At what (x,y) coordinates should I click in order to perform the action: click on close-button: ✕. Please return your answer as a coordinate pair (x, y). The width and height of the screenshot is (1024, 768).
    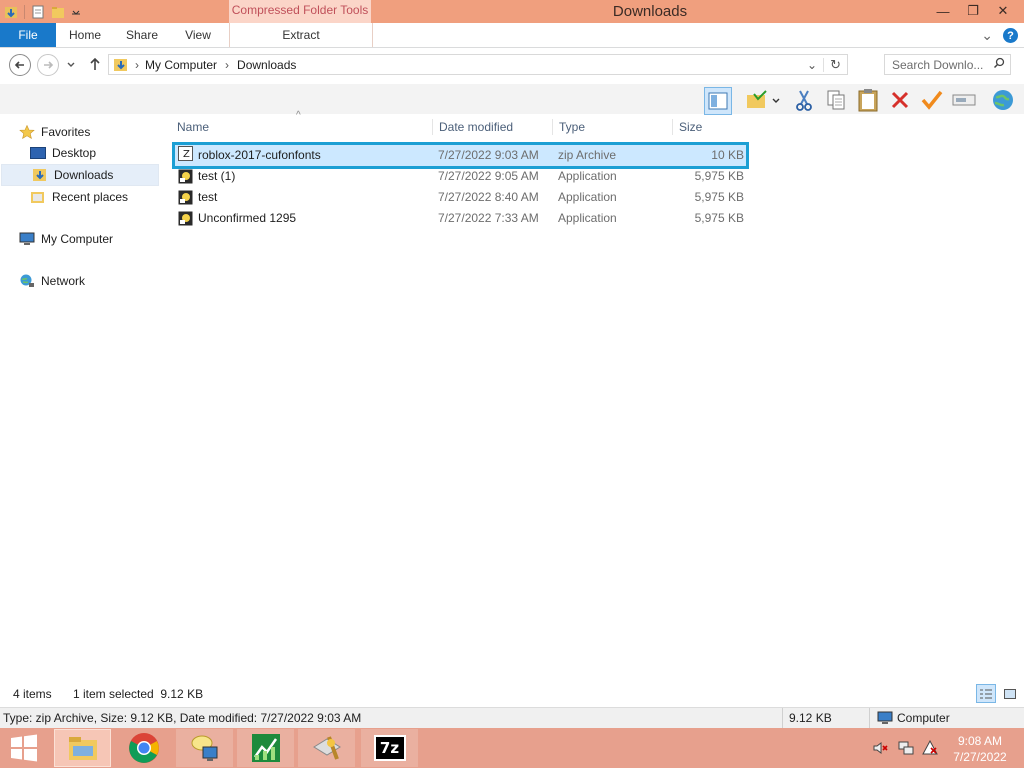
    Looking at the image, I should click on (1003, 11).